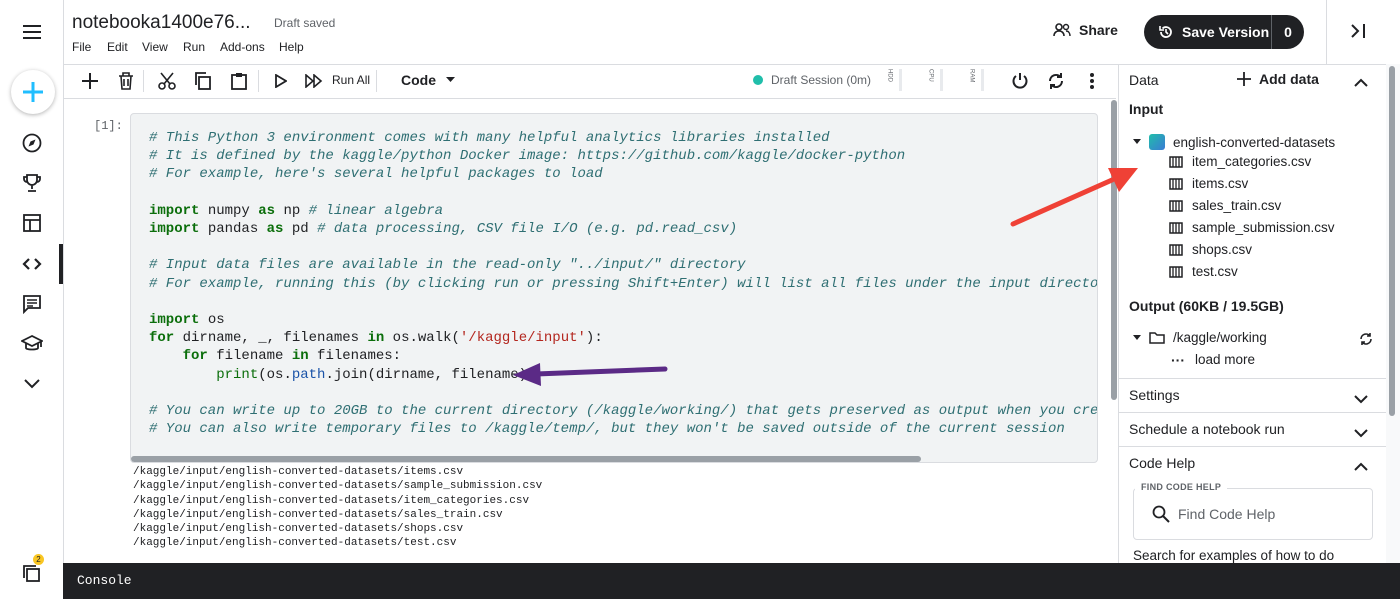 The height and width of the screenshot is (599, 1400). What do you see at coordinates (1210, 249) in the screenshot?
I see `file-item: shops.csv` at bounding box center [1210, 249].